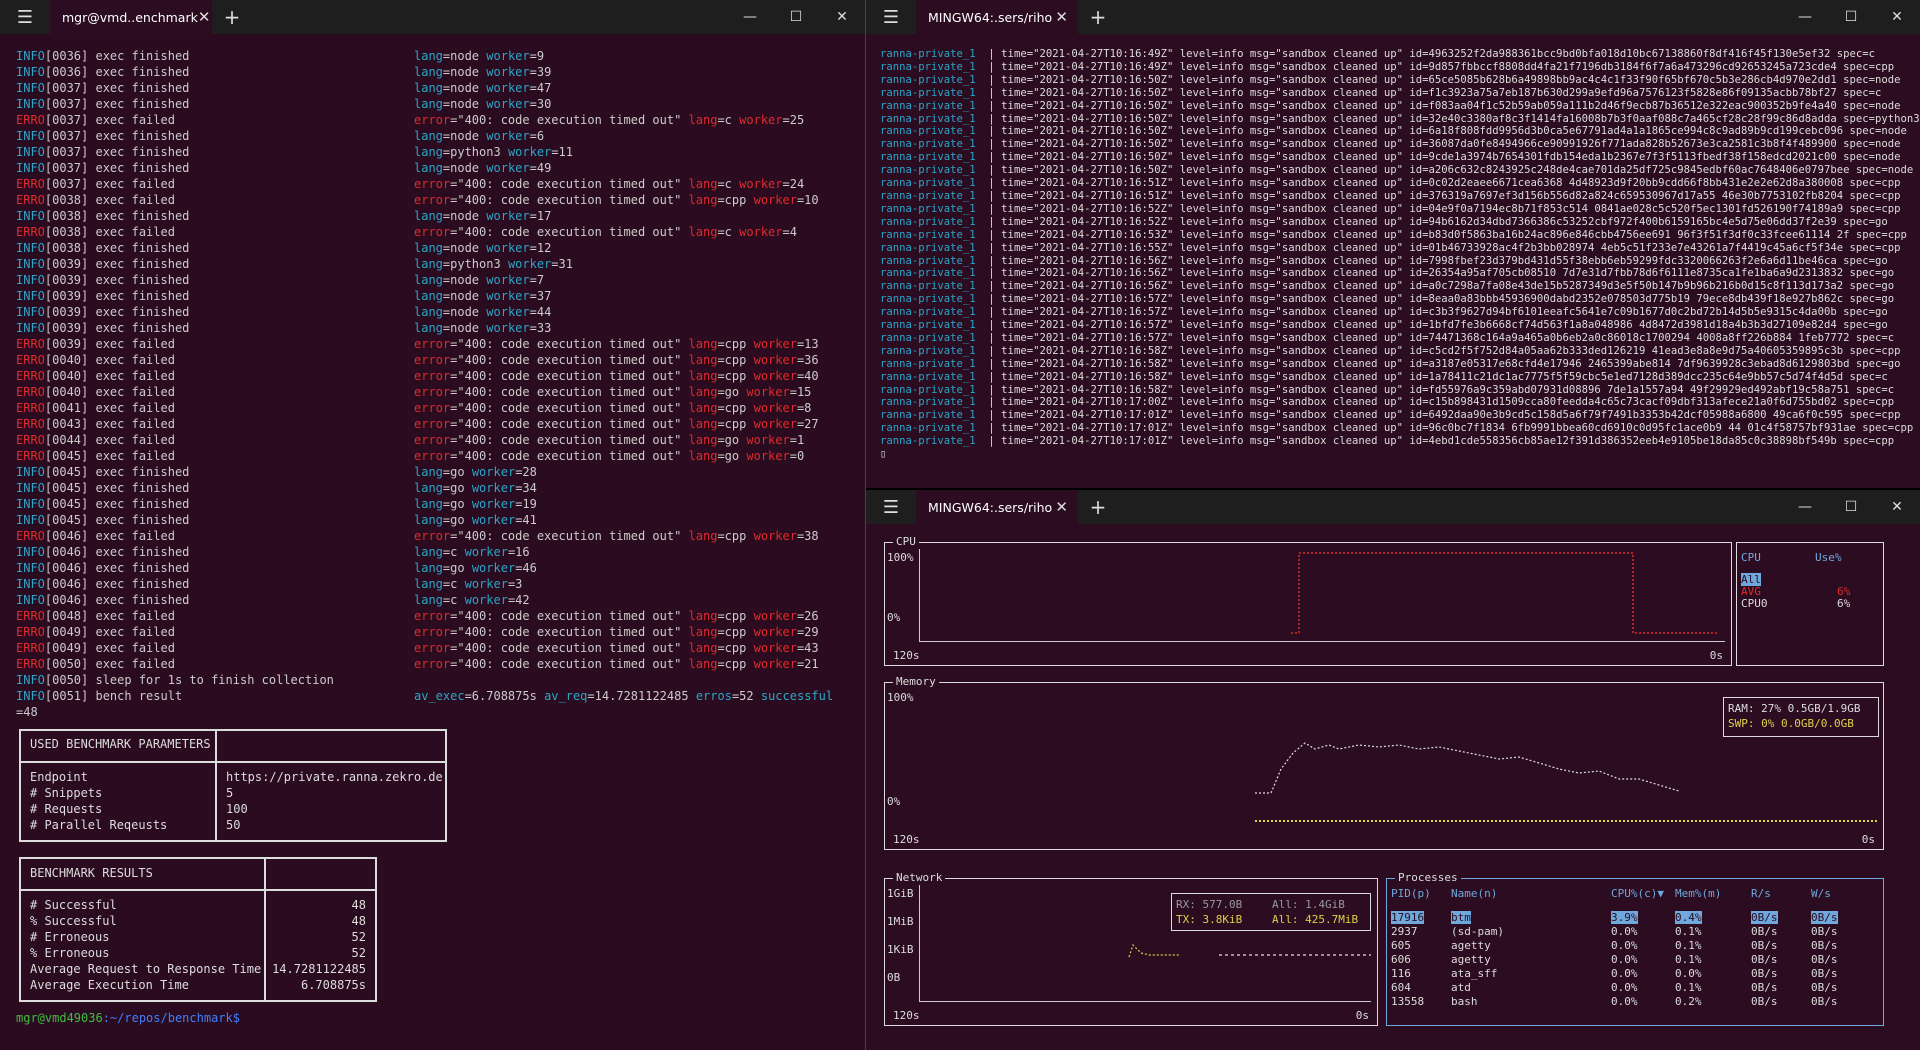 The width and height of the screenshot is (1920, 1050). Describe the element at coordinates (102, 504) in the screenshot. I see `log-message: INFO[0045] exec finished` at that location.